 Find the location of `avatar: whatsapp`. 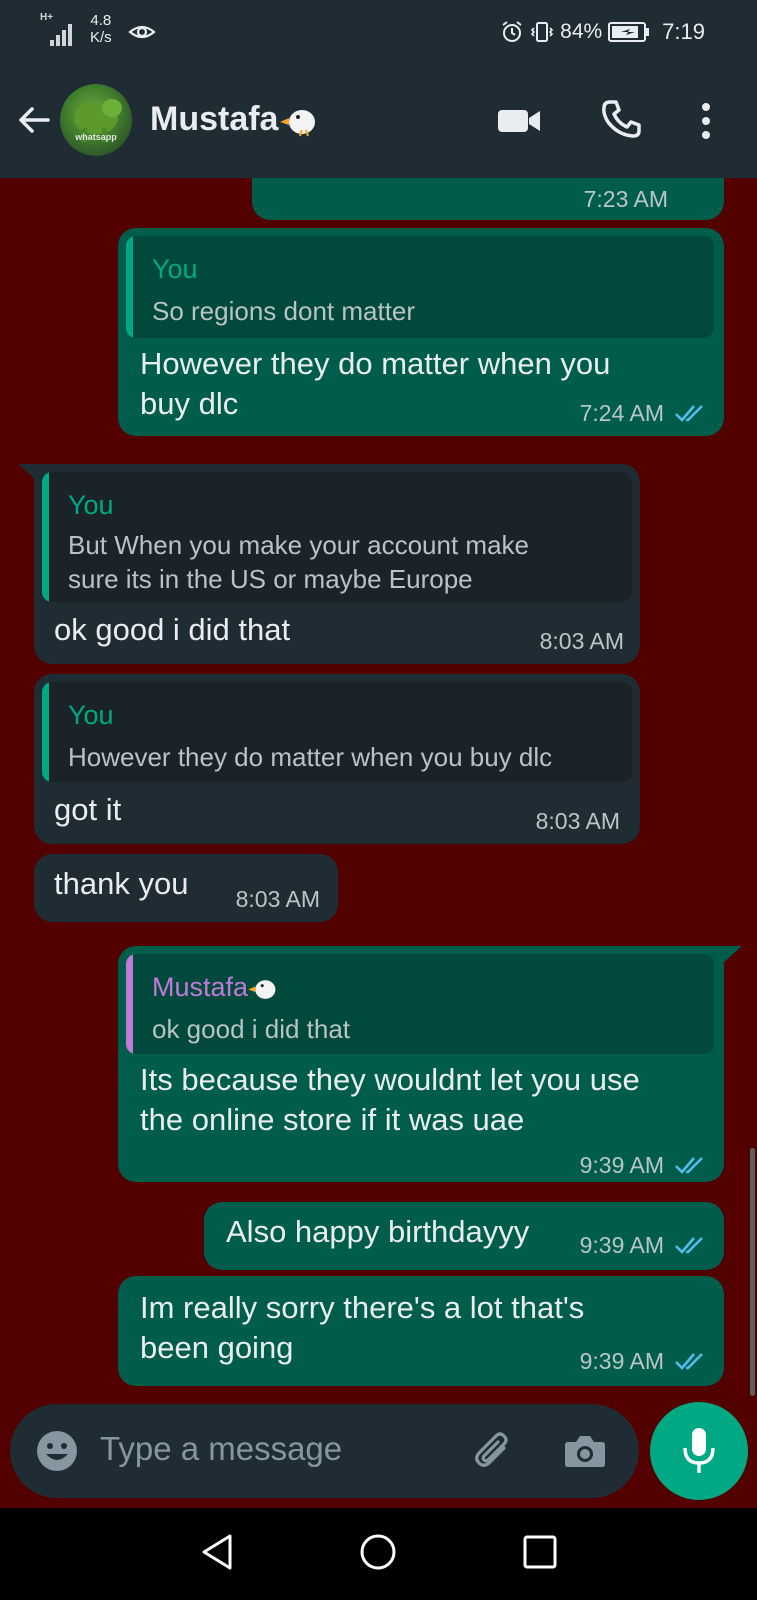

avatar: whatsapp is located at coordinates (96, 120).